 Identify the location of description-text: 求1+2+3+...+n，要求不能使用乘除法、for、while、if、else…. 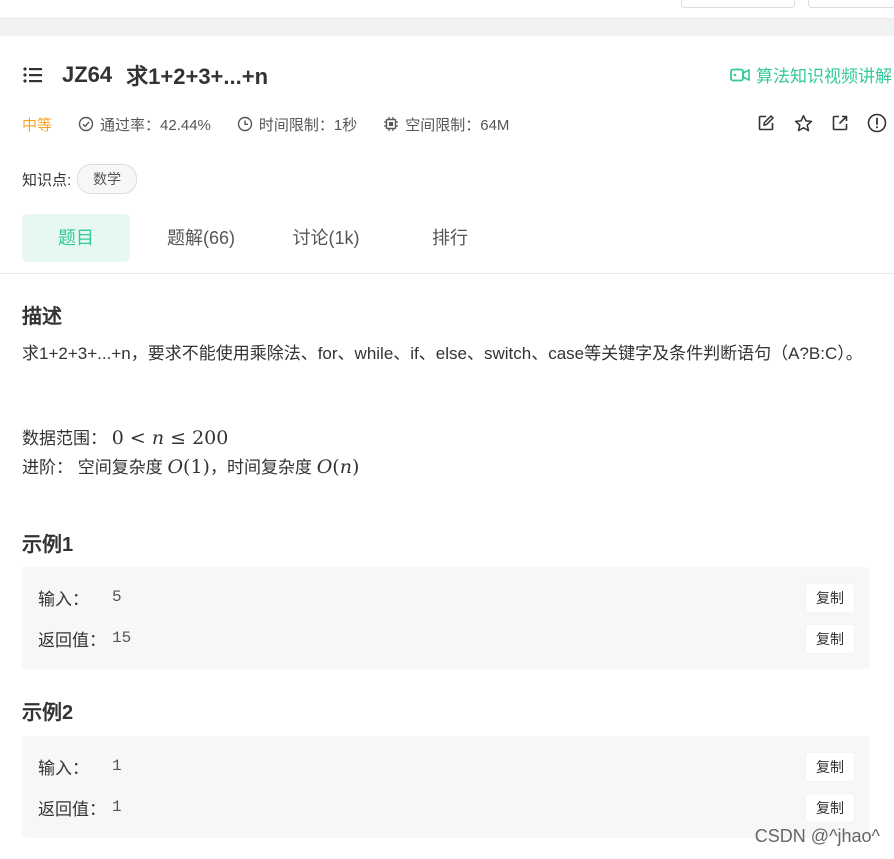
(442, 353).